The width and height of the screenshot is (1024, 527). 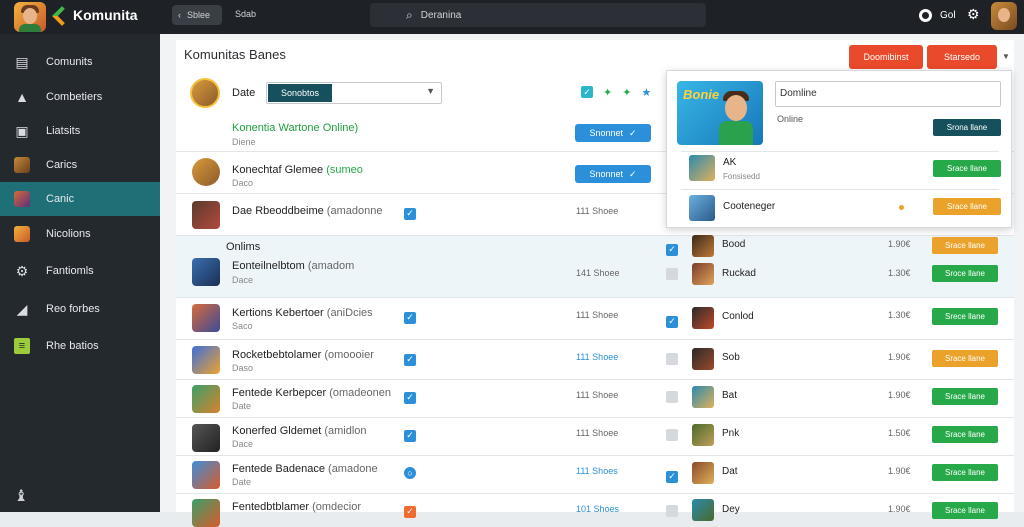 What do you see at coordinates (1006, 56) in the screenshot?
I see `chevron-down-icon: ▼` at bounding box center [1006, 56].